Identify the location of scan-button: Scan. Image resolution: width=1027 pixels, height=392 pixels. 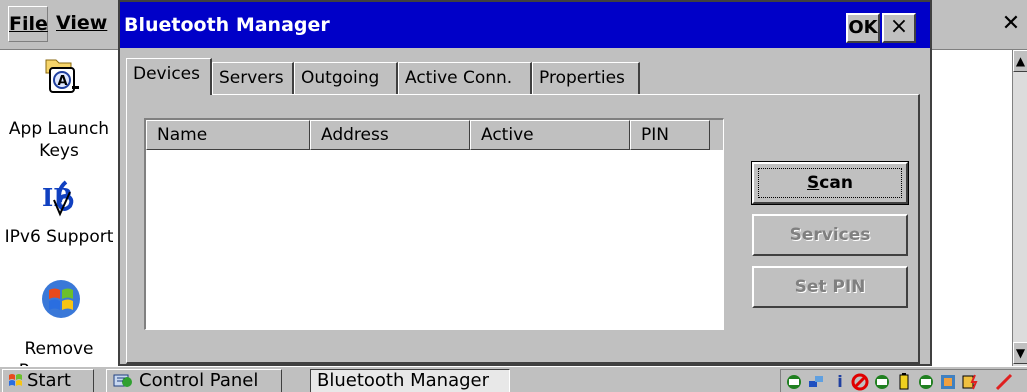
(830, 183).